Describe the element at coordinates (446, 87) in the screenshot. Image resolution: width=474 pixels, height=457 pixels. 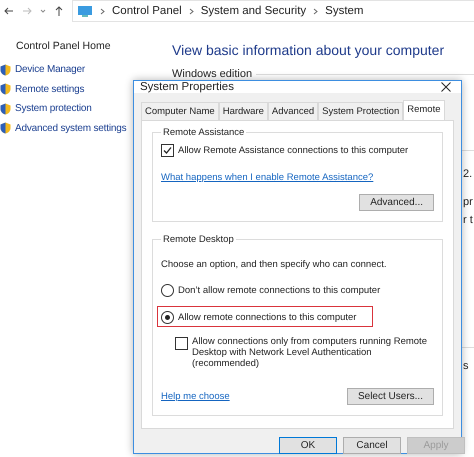
I see `close-icon` at that location.